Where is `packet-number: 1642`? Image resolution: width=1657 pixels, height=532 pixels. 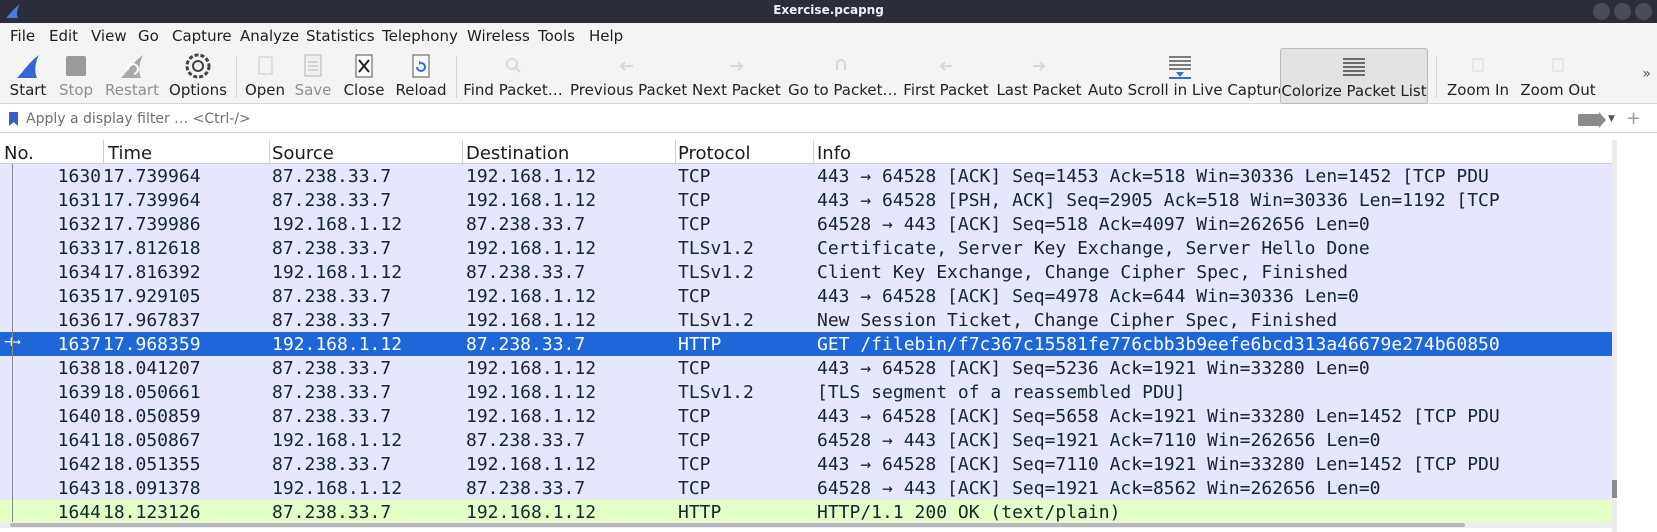 packet-number: 1642 is located at coordinates (79, 464).